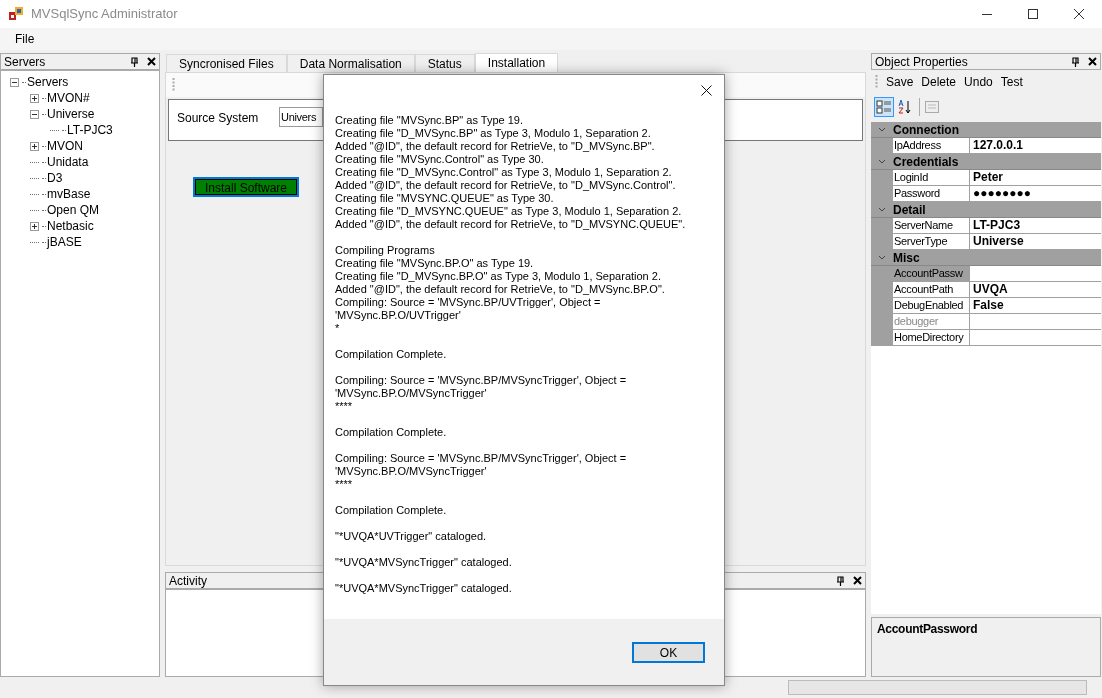  Describe the element at coordinates (931, 242) in the screenshot. I see `property-name: ServerType` at that location.